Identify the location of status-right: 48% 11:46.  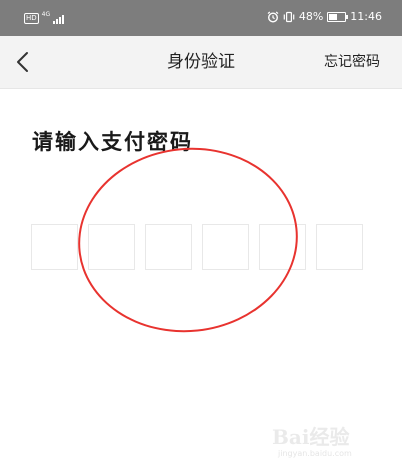
(324, 17).